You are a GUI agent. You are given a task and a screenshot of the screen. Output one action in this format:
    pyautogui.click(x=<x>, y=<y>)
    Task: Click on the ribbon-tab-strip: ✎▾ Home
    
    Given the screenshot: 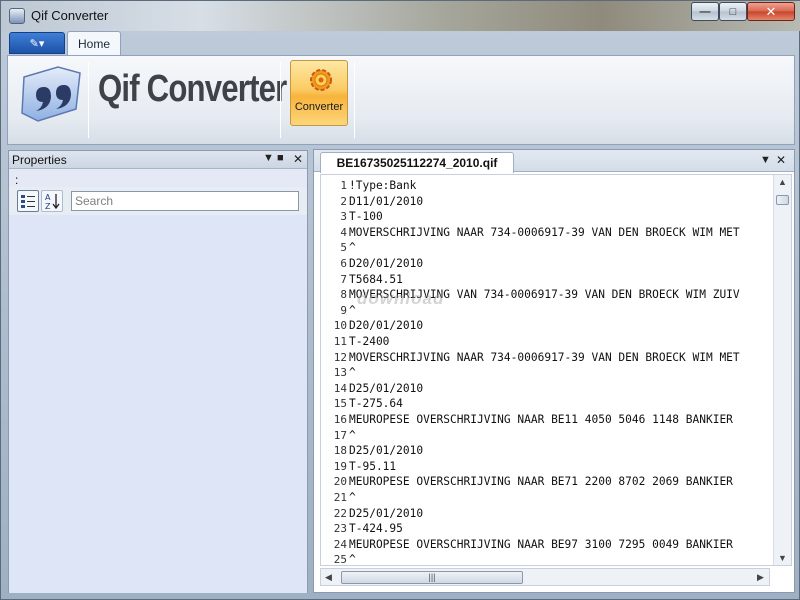 What is the action you would take?
    pyautogui.click(x=401, y=43)
    